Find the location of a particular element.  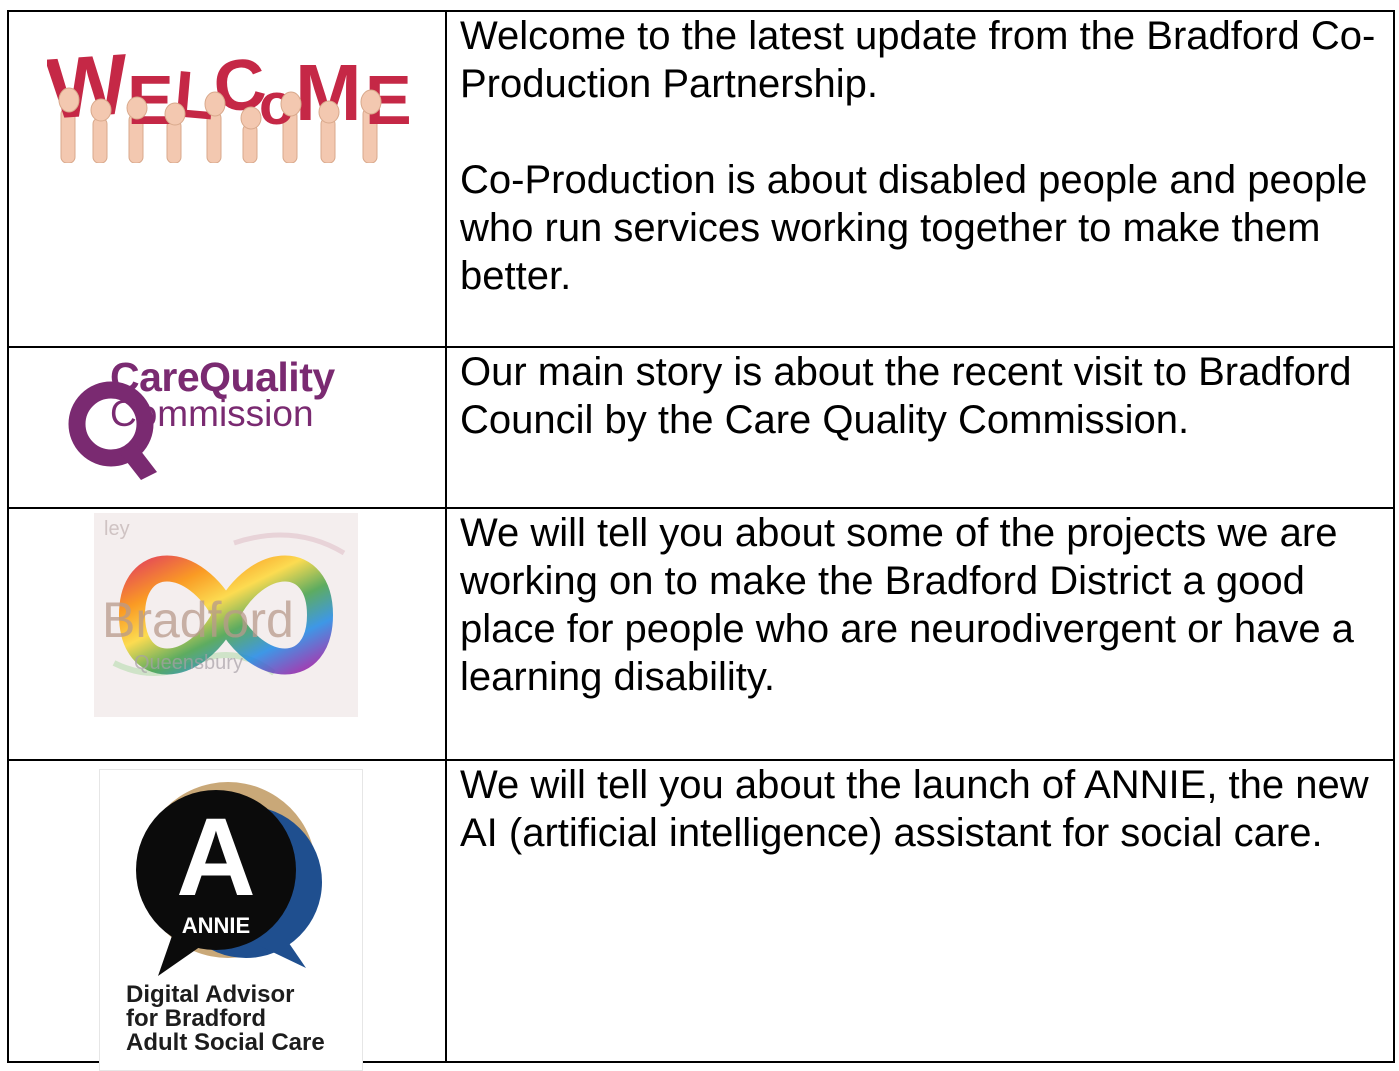

annie-caption-line: Adult Social Care is located at coordinates (225, 1042).